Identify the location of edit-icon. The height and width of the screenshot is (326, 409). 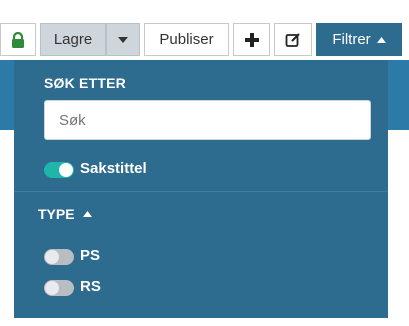
(292, 39).